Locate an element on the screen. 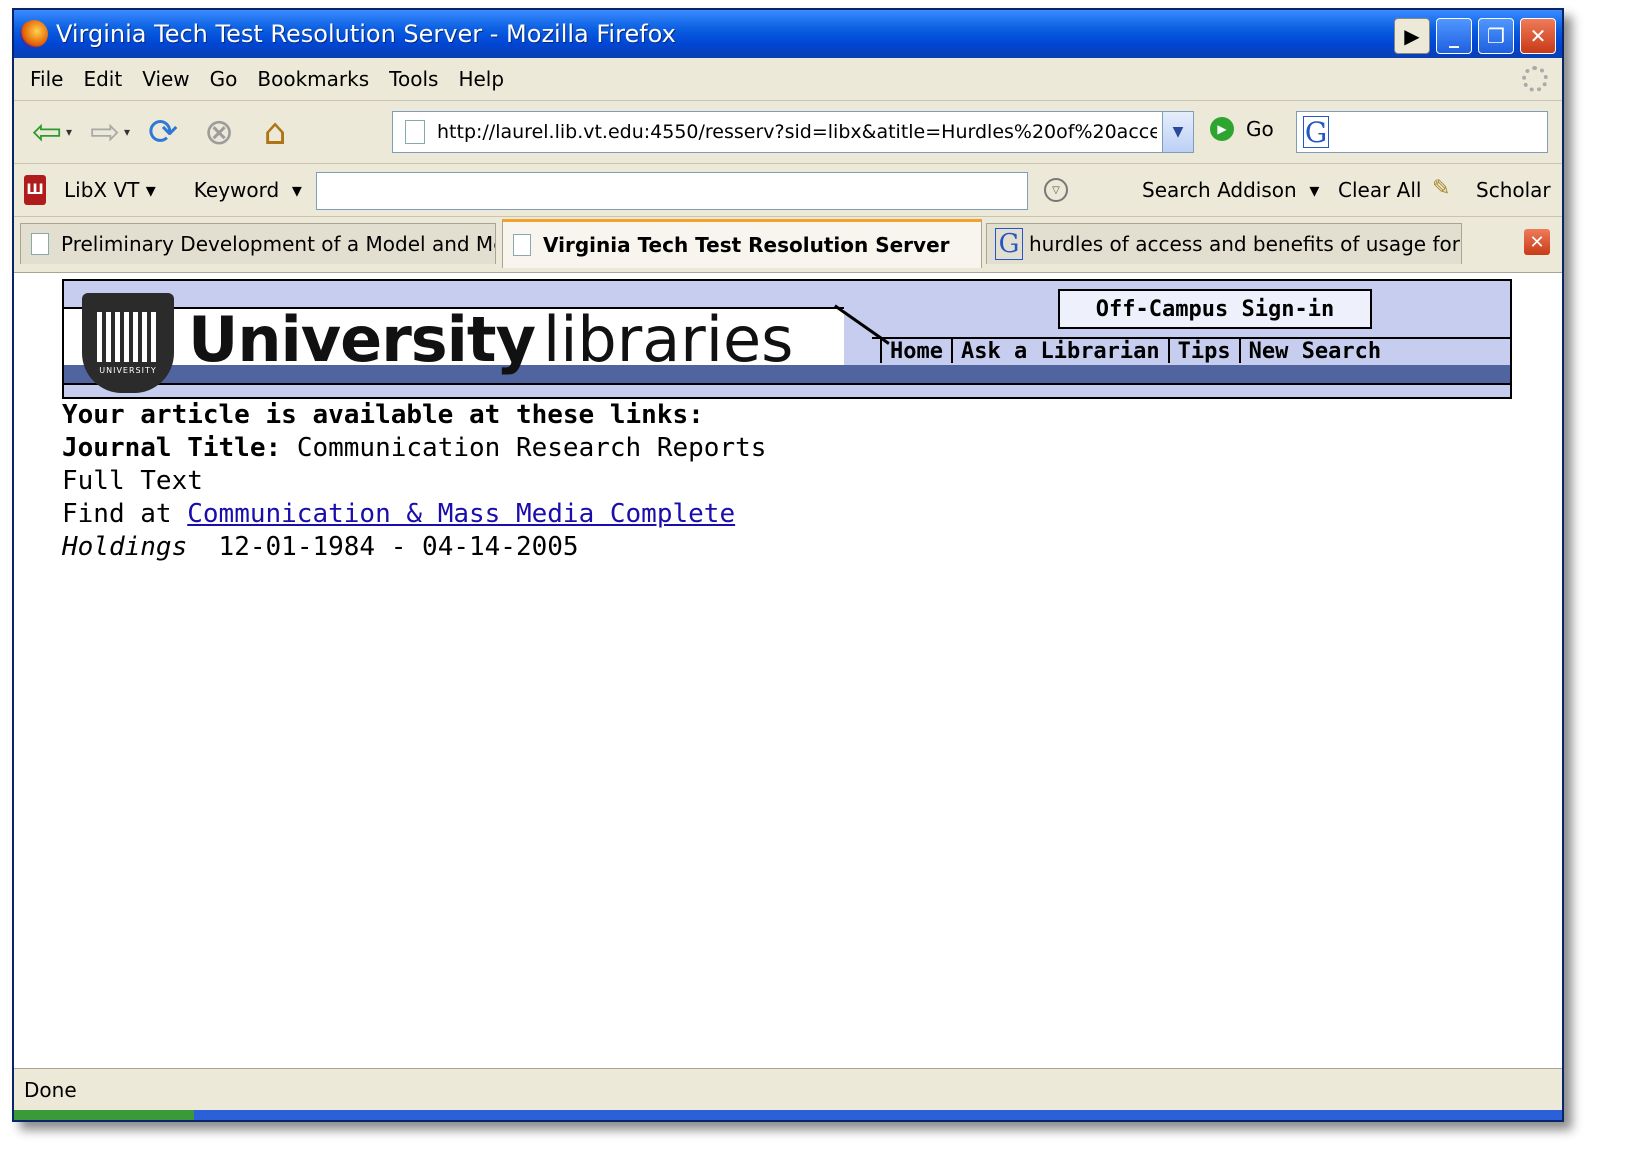  menu-bar: File Edit View Go Bookmarks Tools Help is located at coordinates (788, 79).